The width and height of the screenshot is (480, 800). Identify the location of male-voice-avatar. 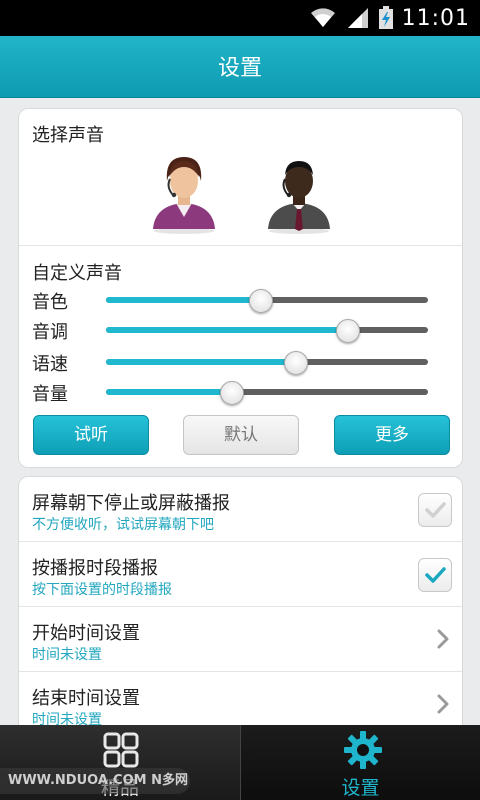
(299, 193).